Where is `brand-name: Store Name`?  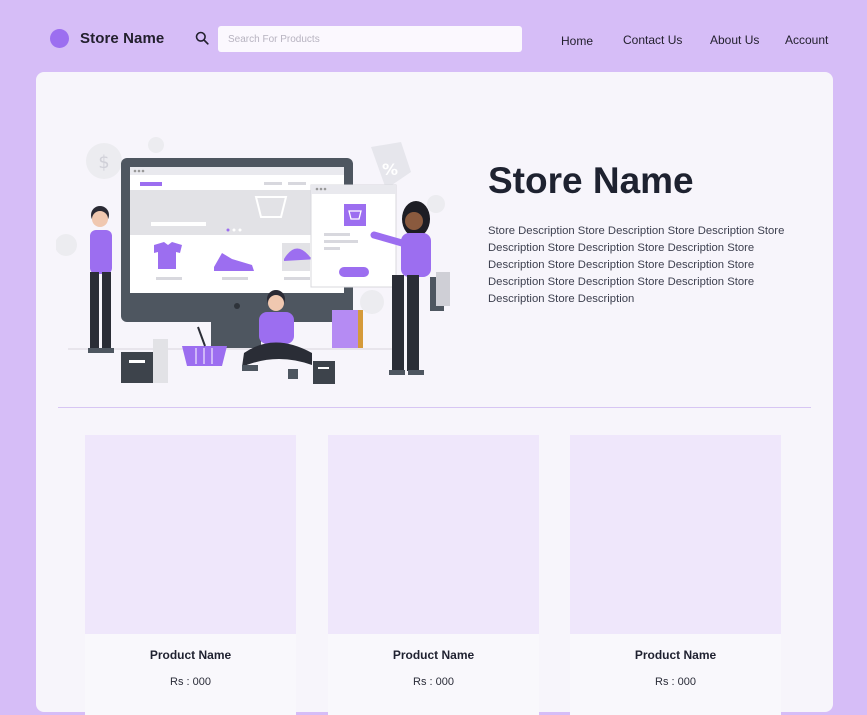 brand-name: Store Name is located at coordinates (122, 38).